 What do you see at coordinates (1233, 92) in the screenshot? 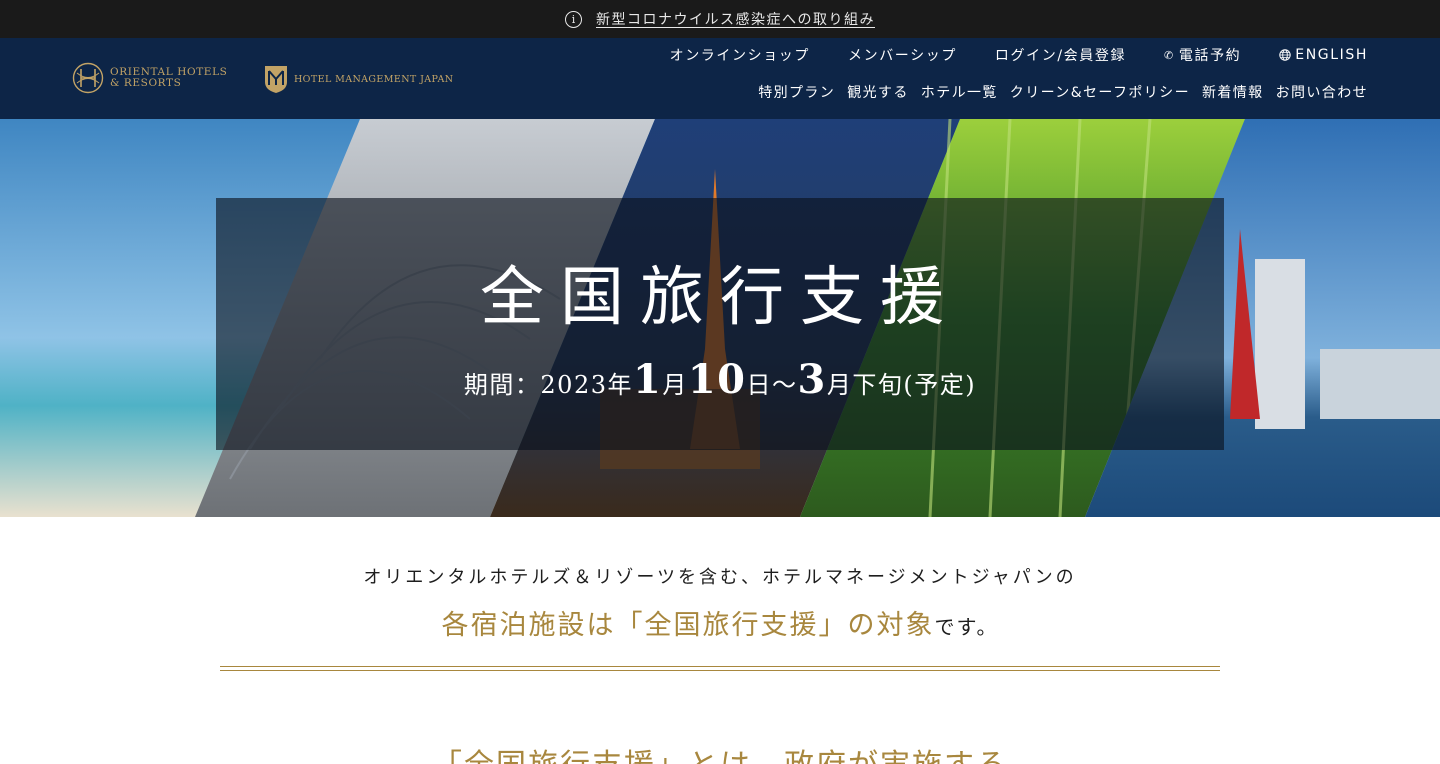
I see `nav-news: 新着情報` at bounding box center [1233, 92].